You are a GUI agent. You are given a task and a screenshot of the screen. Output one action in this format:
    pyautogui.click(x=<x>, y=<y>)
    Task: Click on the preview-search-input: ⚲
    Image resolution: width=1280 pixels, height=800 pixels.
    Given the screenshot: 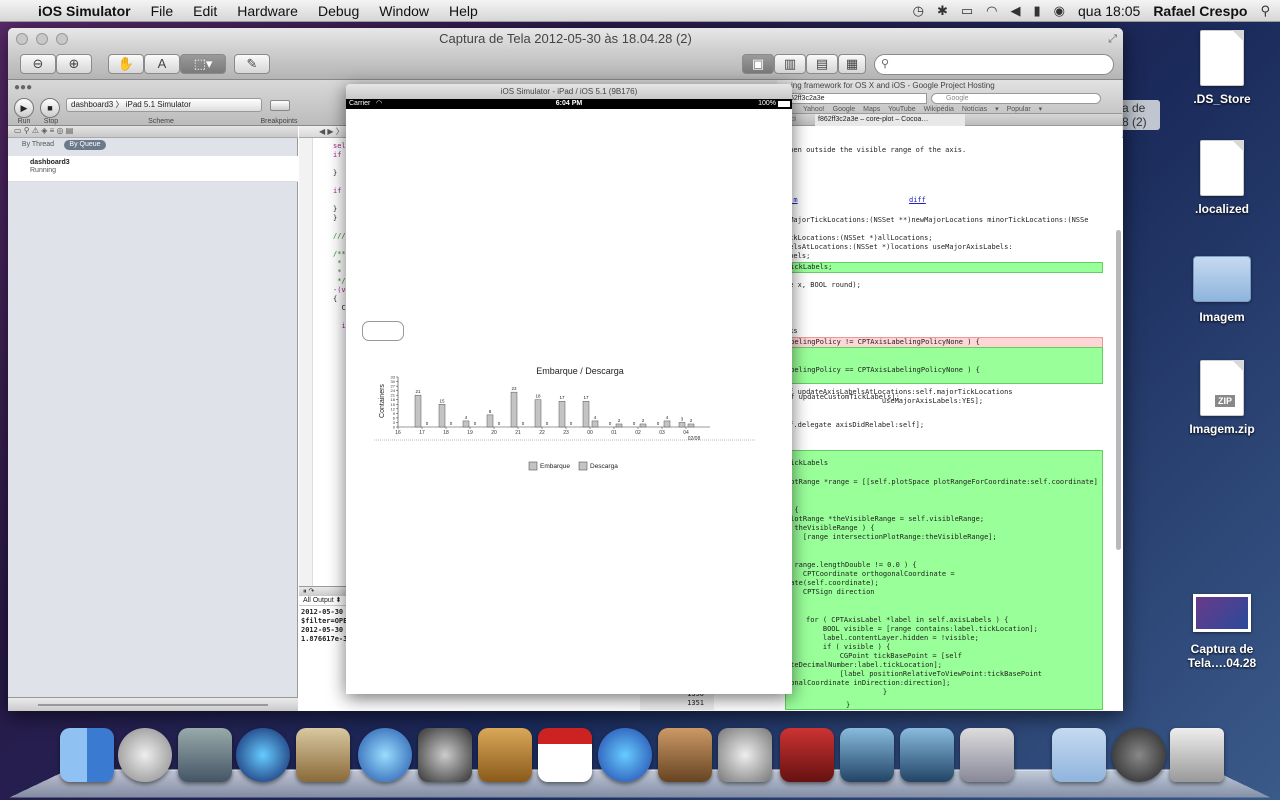 What is the action you would take?
    pyautogui.click(x=994, y=64)
    